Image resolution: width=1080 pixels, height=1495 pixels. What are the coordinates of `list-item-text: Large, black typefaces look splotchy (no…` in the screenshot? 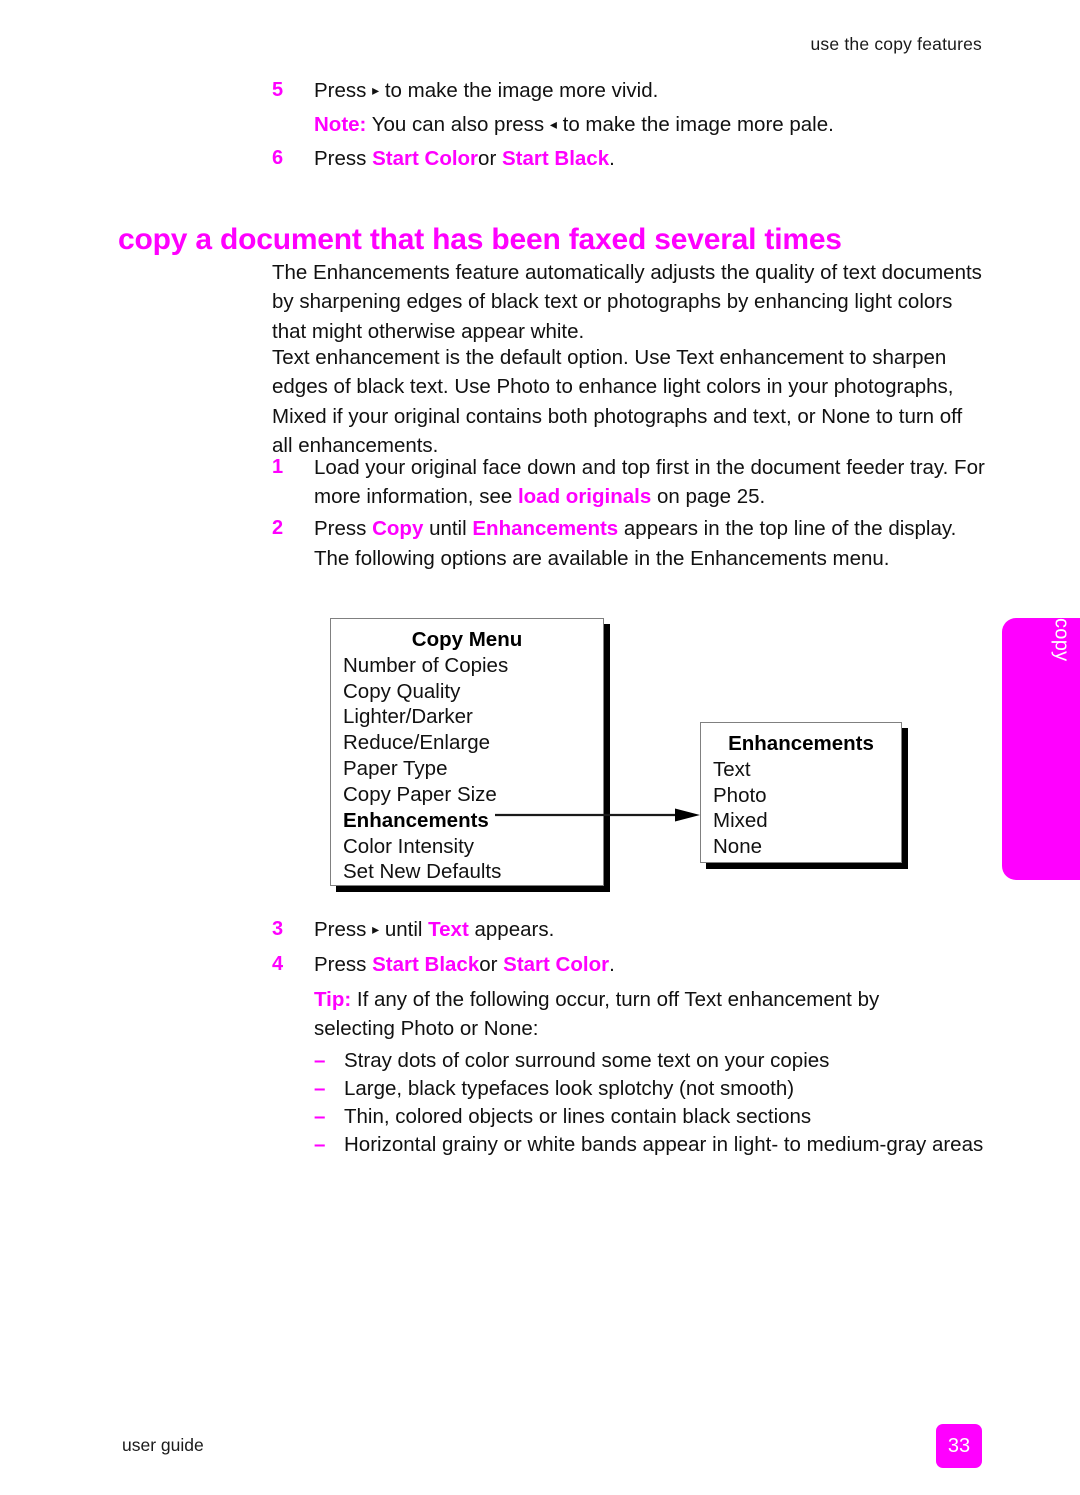 It's located at (569, 1088).